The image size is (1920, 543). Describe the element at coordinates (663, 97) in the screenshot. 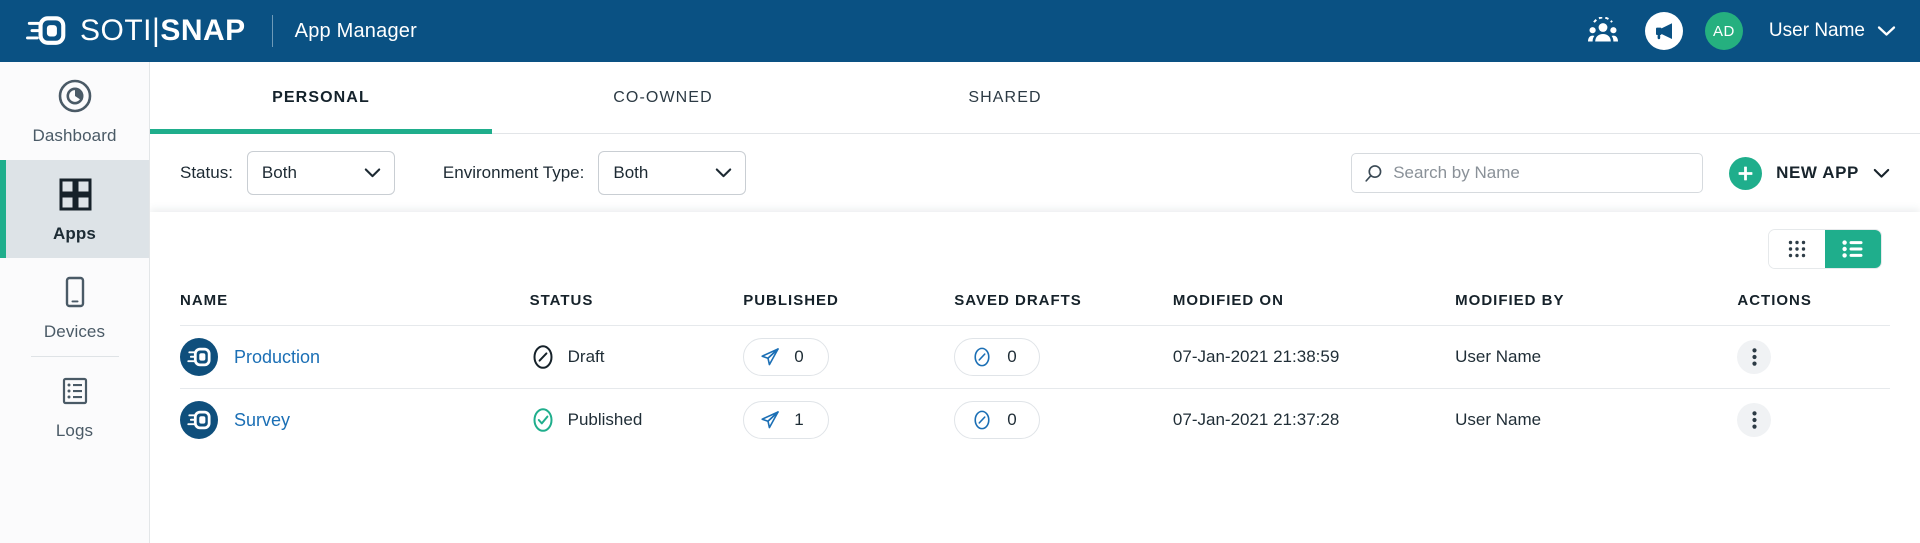

I see `tab-co-owned: CO-OWNED` at that location.